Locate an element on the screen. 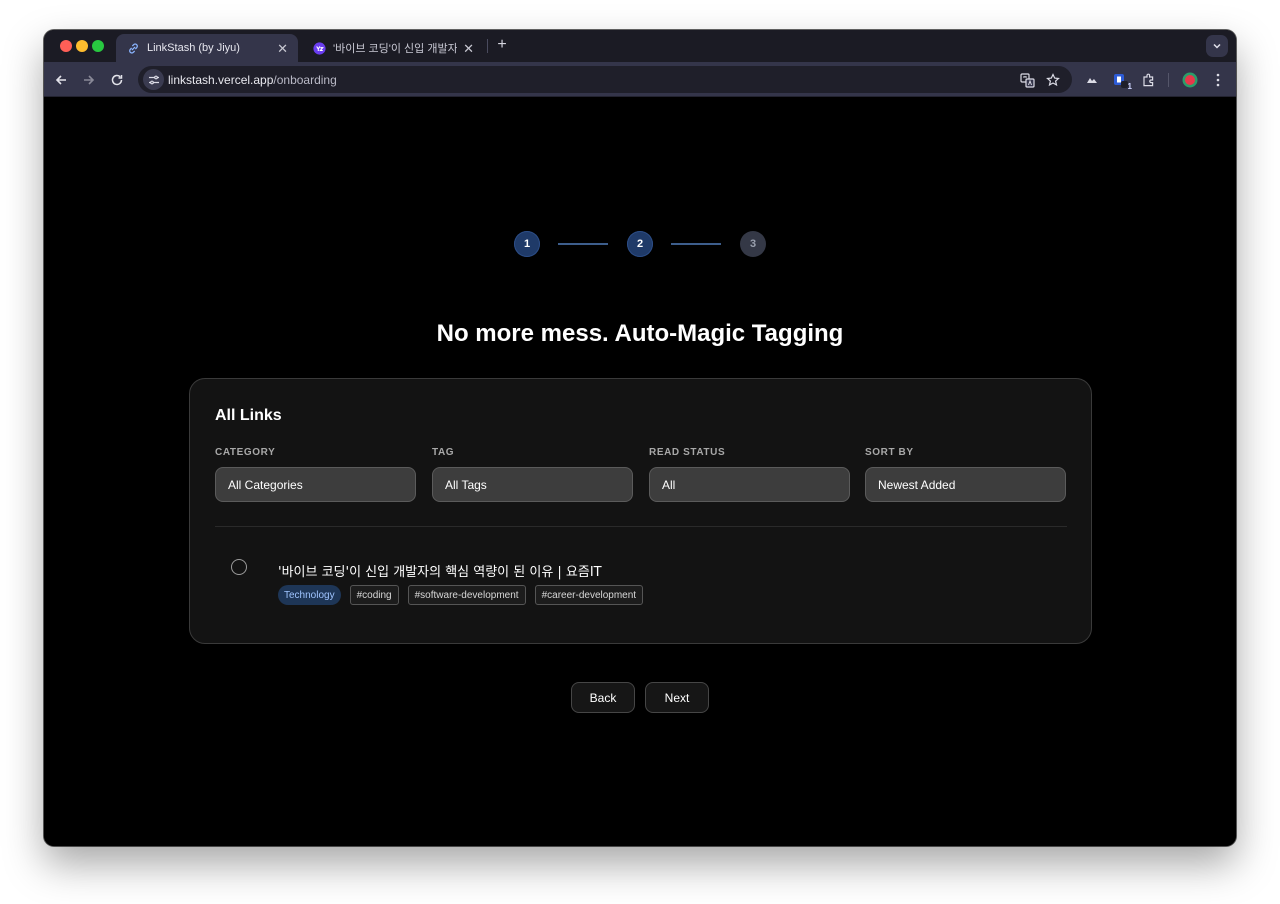  url-text: linkstash.vercel.app/onboarding is located at coordinates (252, 80).